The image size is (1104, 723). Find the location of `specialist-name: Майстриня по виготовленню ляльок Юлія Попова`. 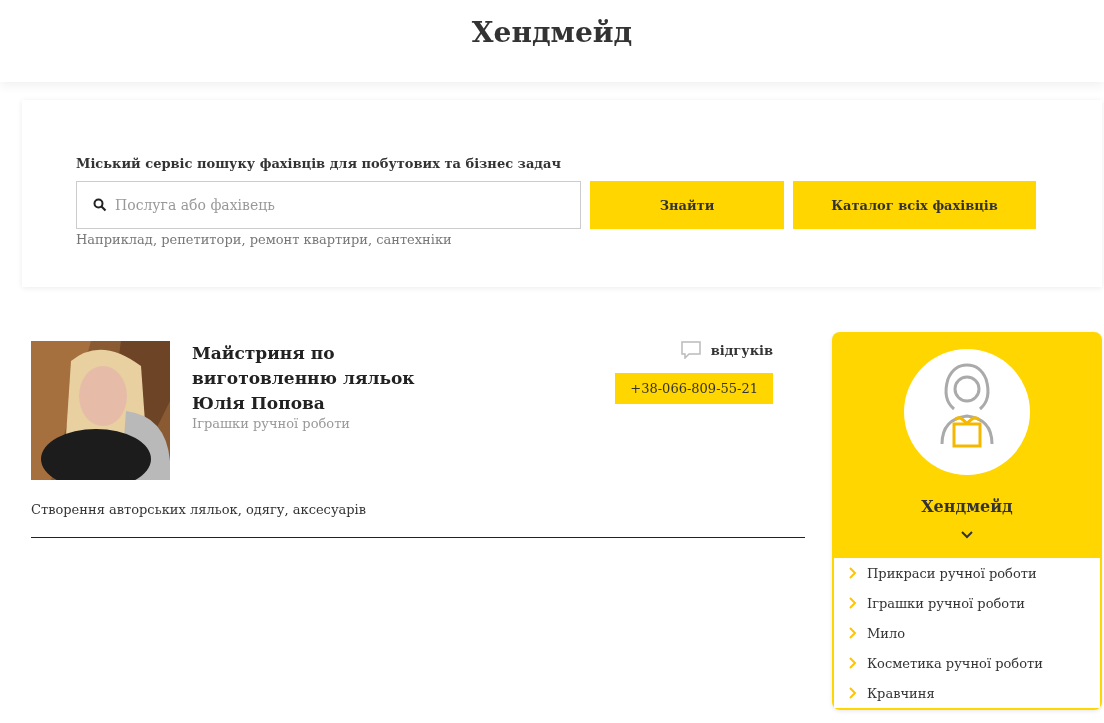

specialist-name: Майстриня по виготовленню ляльок Юлія Попова is located at coordinates (322, 378).